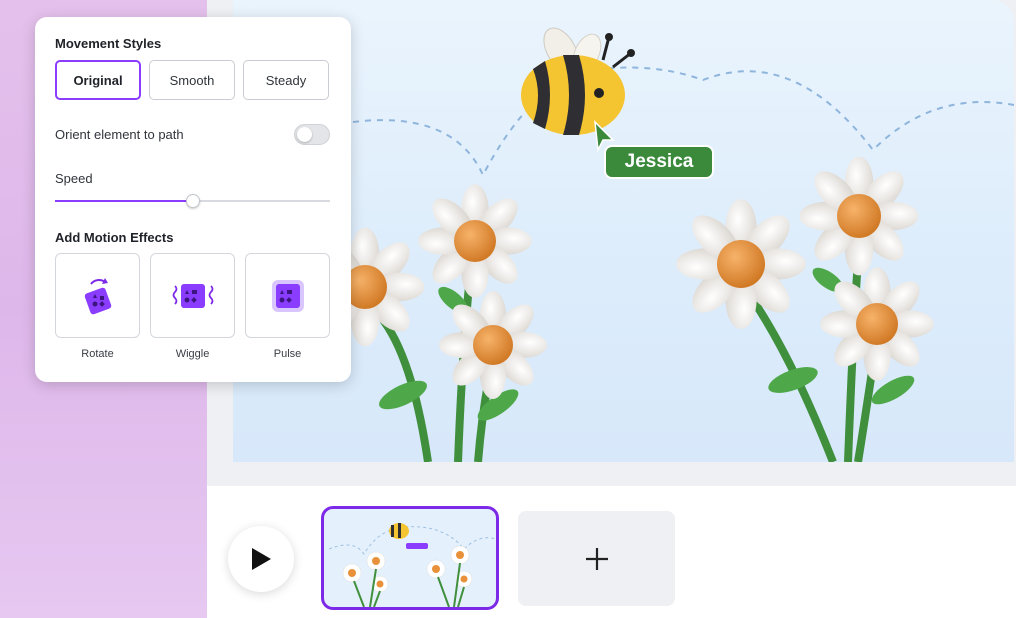 The height and width of the screenshot is (618, 1016). I want to click on rotate-icon, so click(97, 295).